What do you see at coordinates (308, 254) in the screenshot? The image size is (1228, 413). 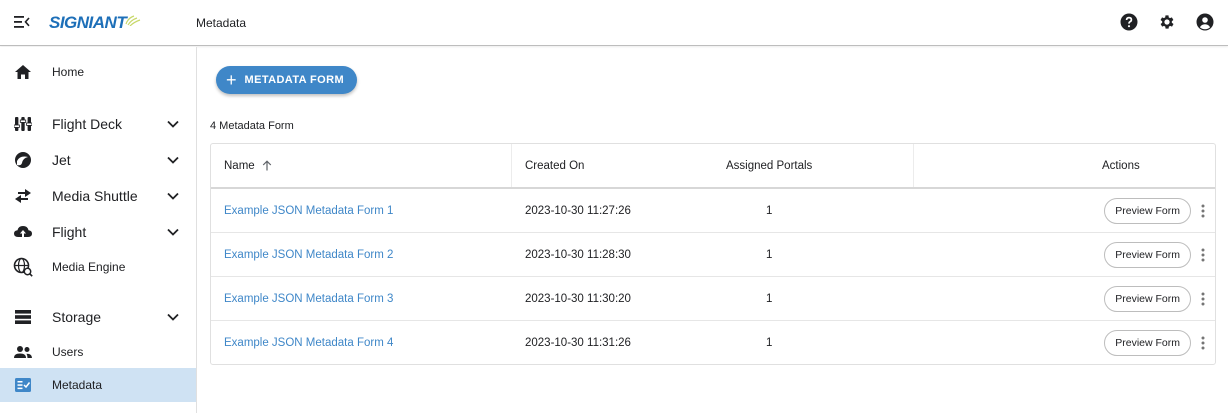 I see `form-name-link: Example JSON Metadata Form 2` at bounding box center [308, 254].